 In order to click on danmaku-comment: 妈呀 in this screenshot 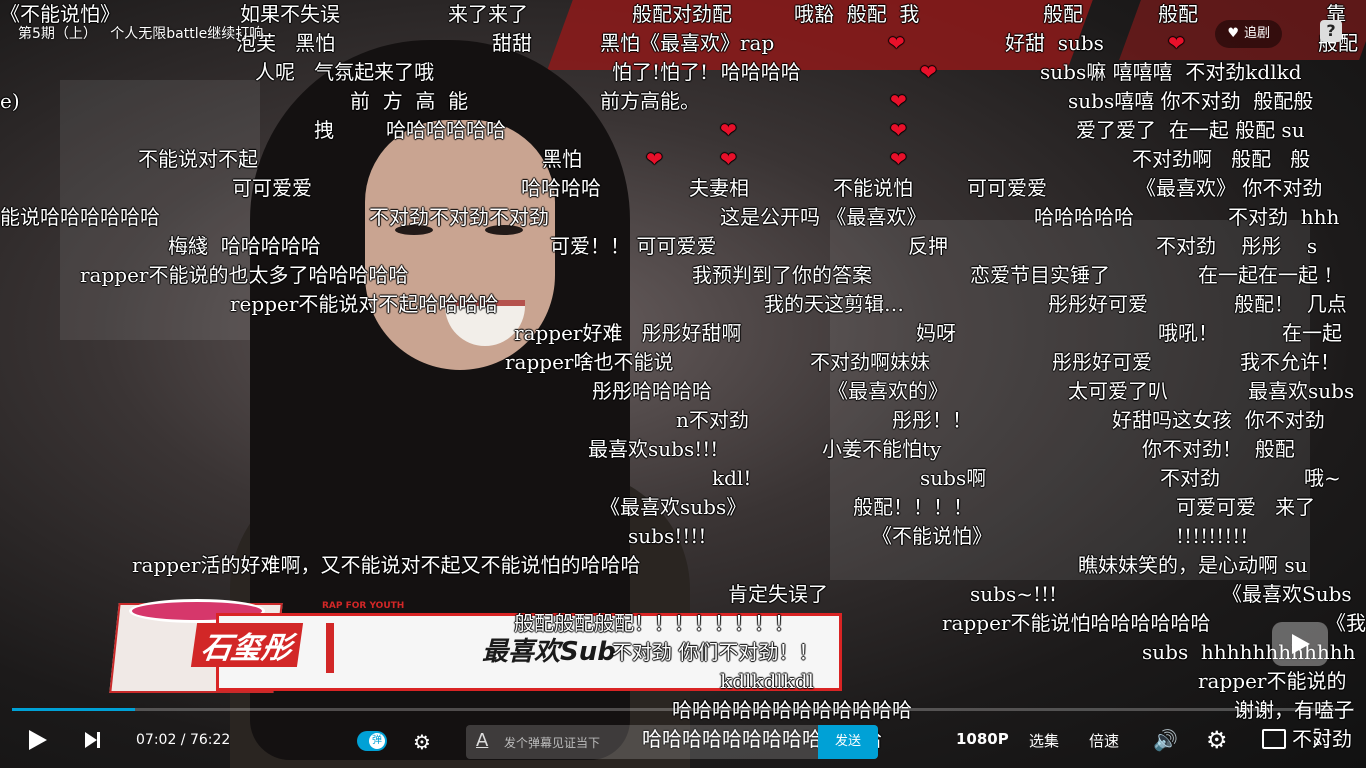, I will do `click(936, 333)`.